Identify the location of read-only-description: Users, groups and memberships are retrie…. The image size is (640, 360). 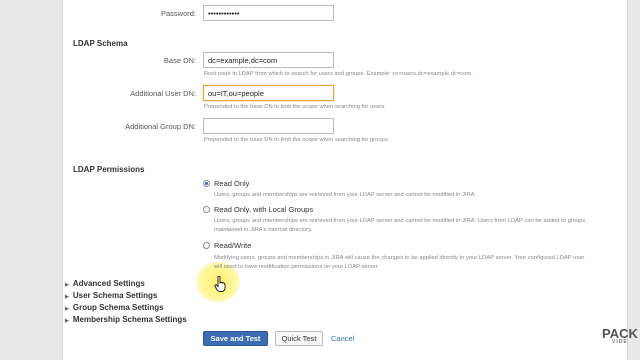
(345, 195).